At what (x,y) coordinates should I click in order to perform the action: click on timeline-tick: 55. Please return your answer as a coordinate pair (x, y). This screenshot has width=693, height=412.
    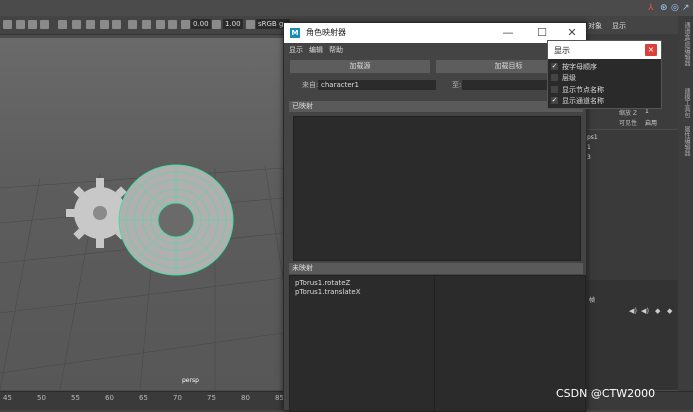
    Looking at the image, I should click on (75, 398).